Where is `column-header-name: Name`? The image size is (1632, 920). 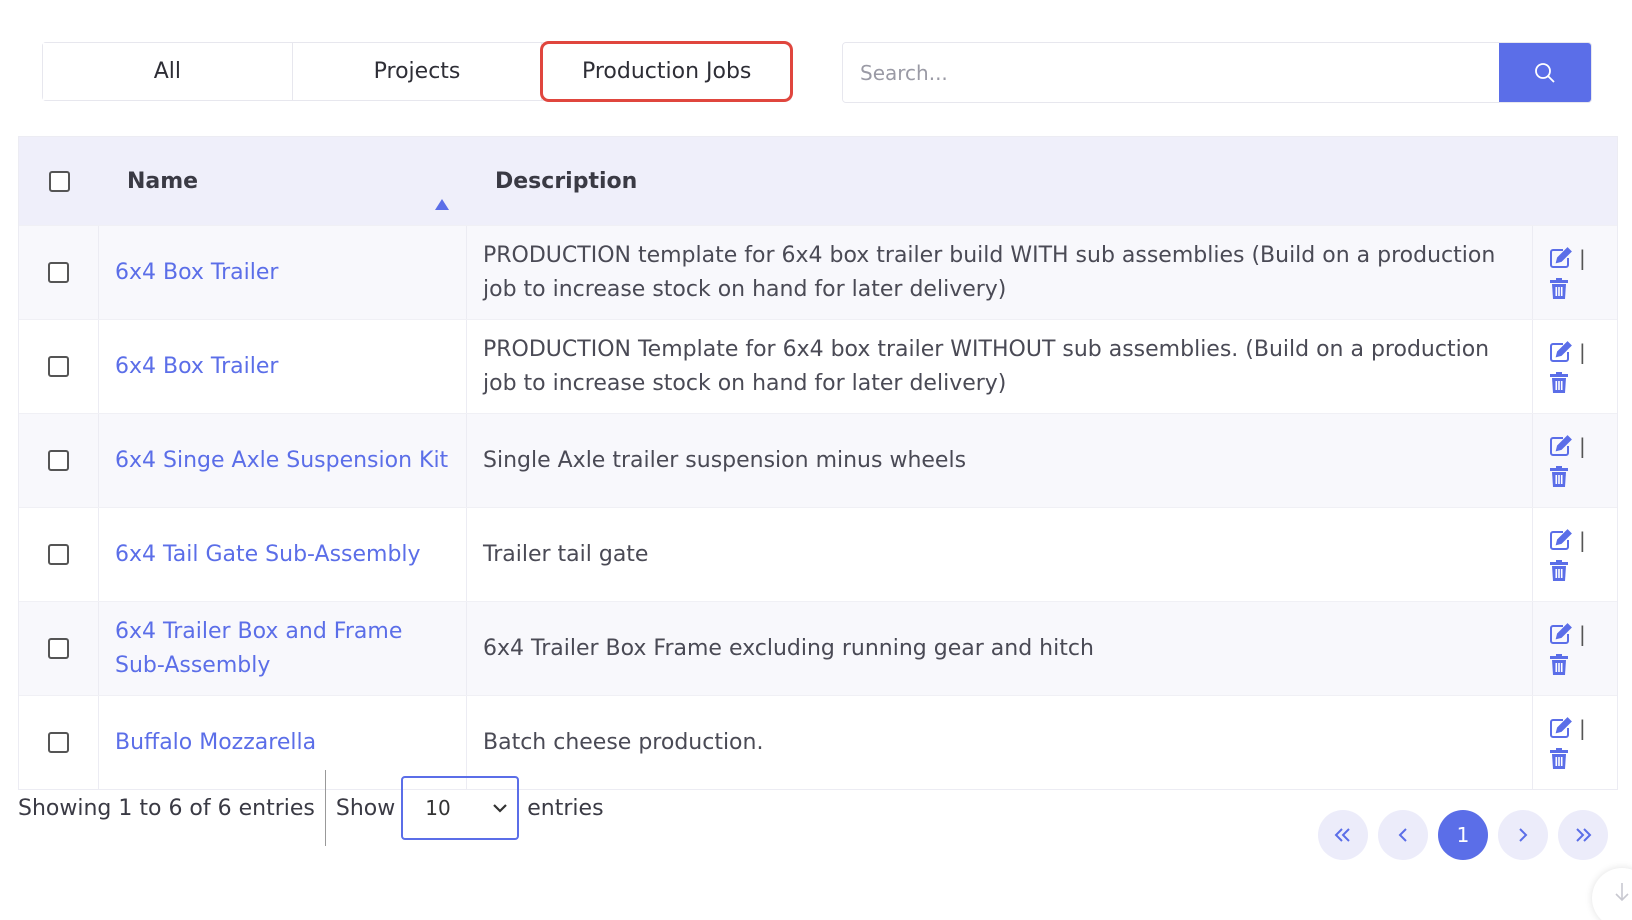
column-header-name: Name is located at coordinates (163, 181).